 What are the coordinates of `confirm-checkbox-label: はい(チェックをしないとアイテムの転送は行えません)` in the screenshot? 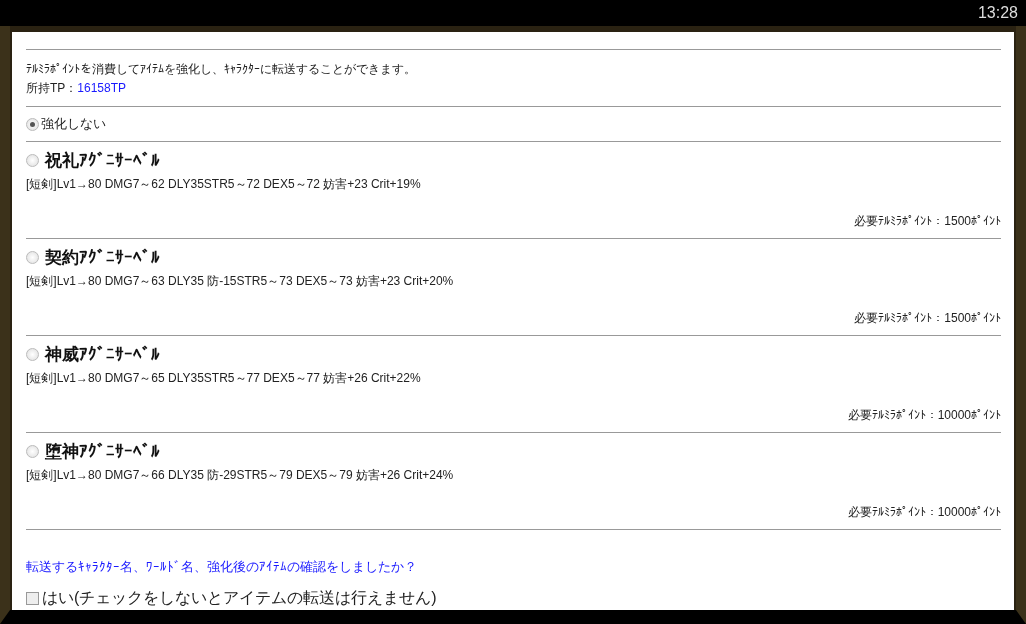 It's located at (231, 598).